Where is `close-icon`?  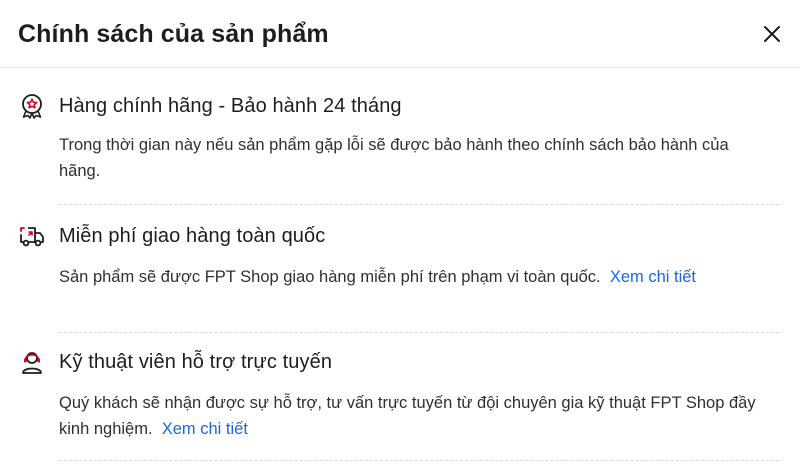 close-icon is located at coordinates (772, 34).